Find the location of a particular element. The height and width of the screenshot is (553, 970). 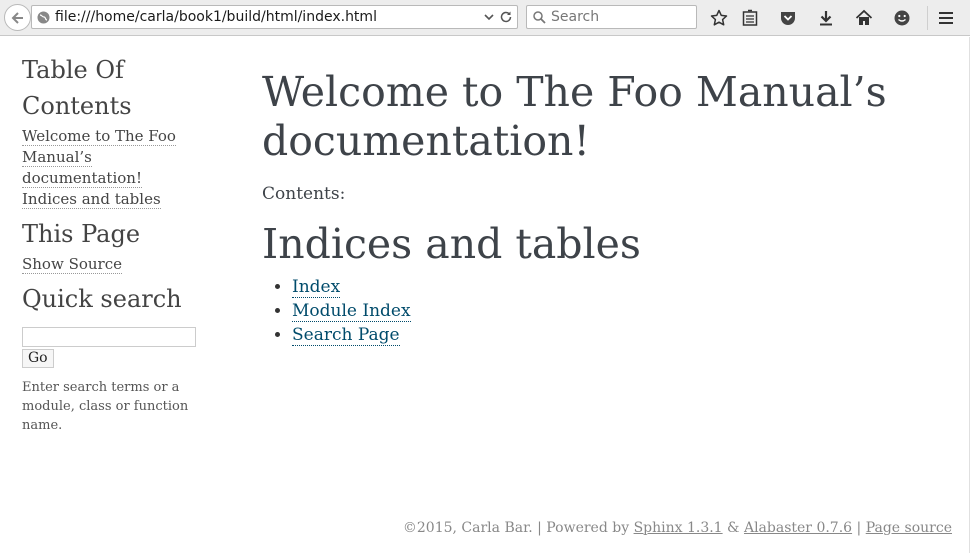

search-page-link: Search Page is located at coordinates (346, 335).